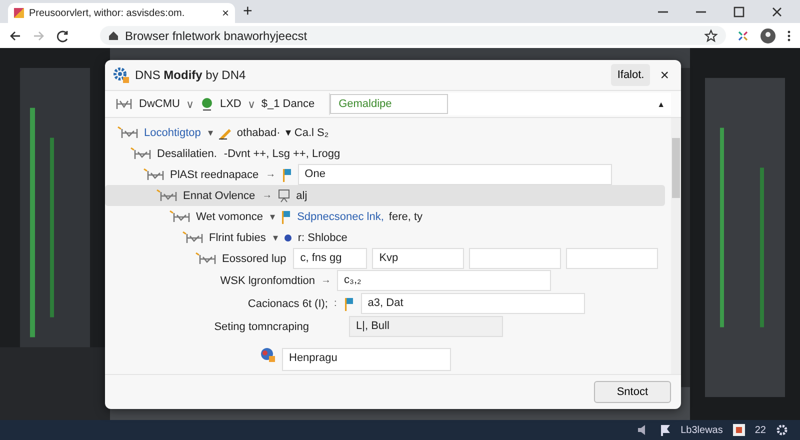  What do you see at coordinates (187, 154) in the screenshot?
I see `node-label: Desalilatien.` at bounding box center [187, 154].